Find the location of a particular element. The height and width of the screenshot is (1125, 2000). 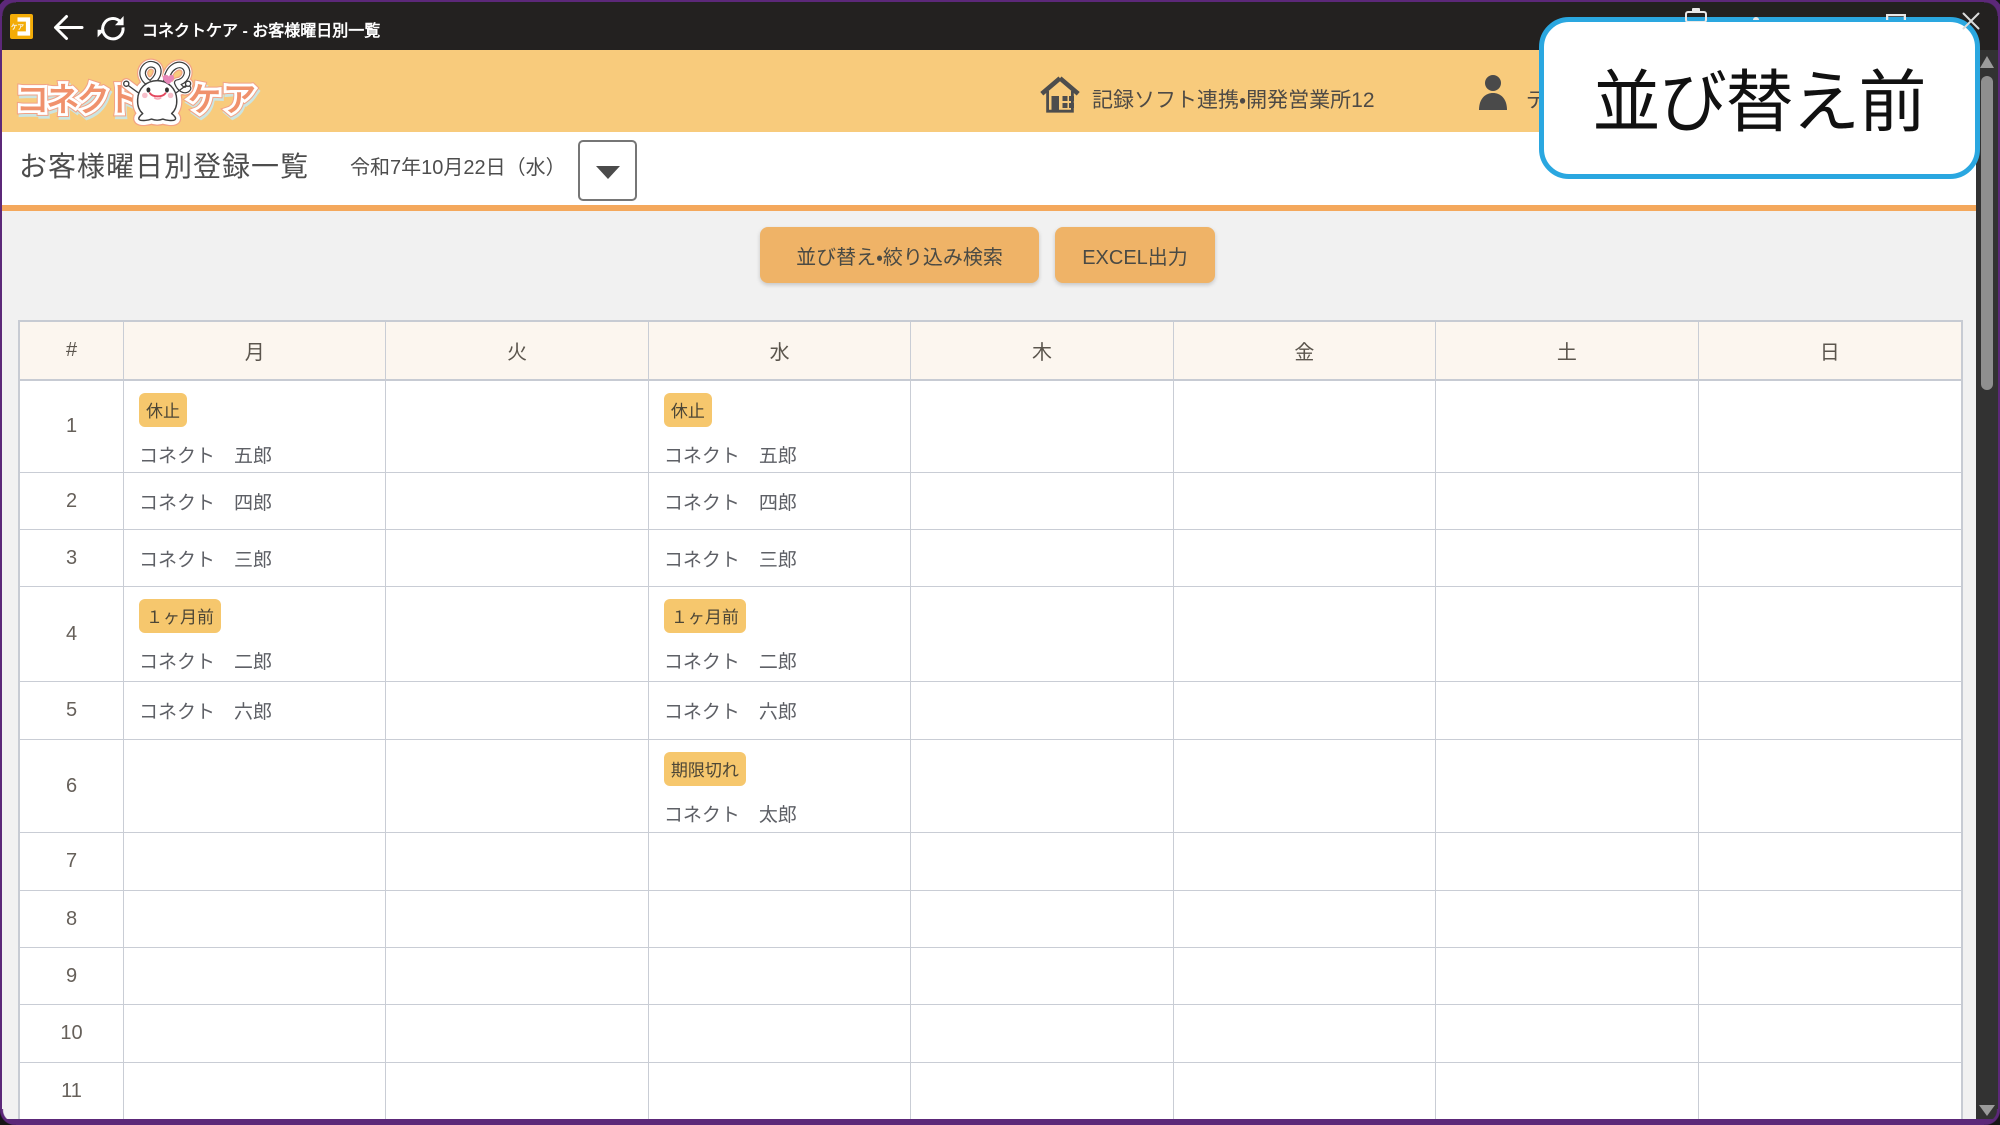

svg-text: コネクト is located at coordinates (77, 99).